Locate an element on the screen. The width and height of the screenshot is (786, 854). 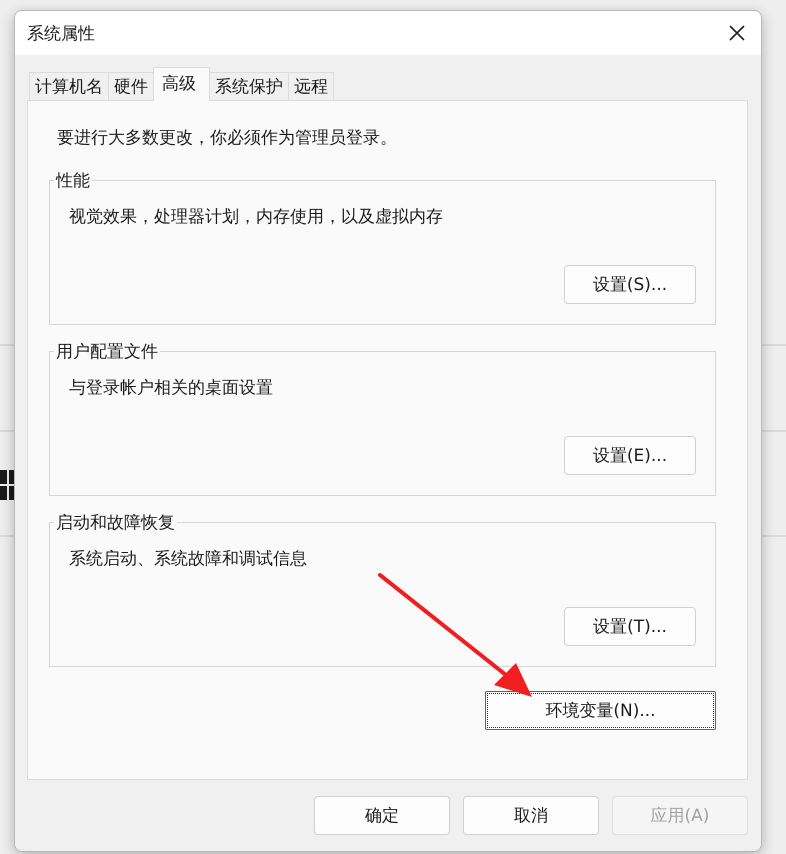
tab: 计算机名 is located at coordinates (69, 86).